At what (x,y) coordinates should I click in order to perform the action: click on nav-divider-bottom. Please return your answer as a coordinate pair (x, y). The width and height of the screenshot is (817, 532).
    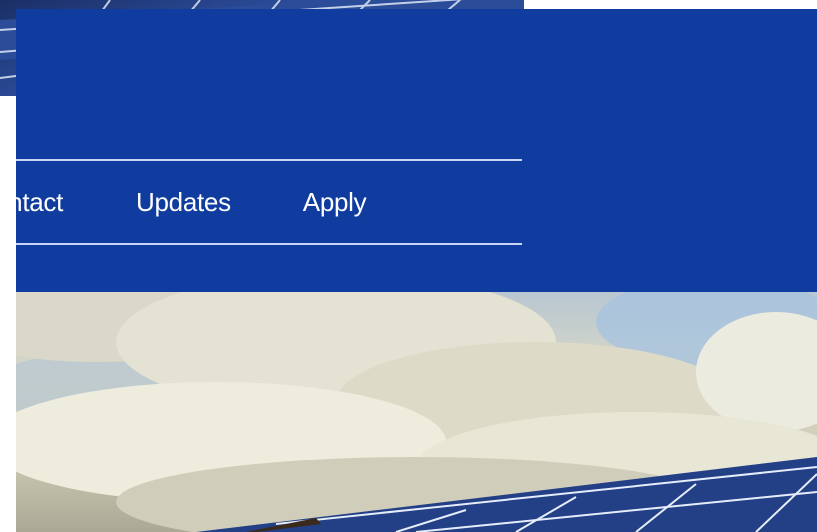
    Looking at the image, I should click on (269, 244).